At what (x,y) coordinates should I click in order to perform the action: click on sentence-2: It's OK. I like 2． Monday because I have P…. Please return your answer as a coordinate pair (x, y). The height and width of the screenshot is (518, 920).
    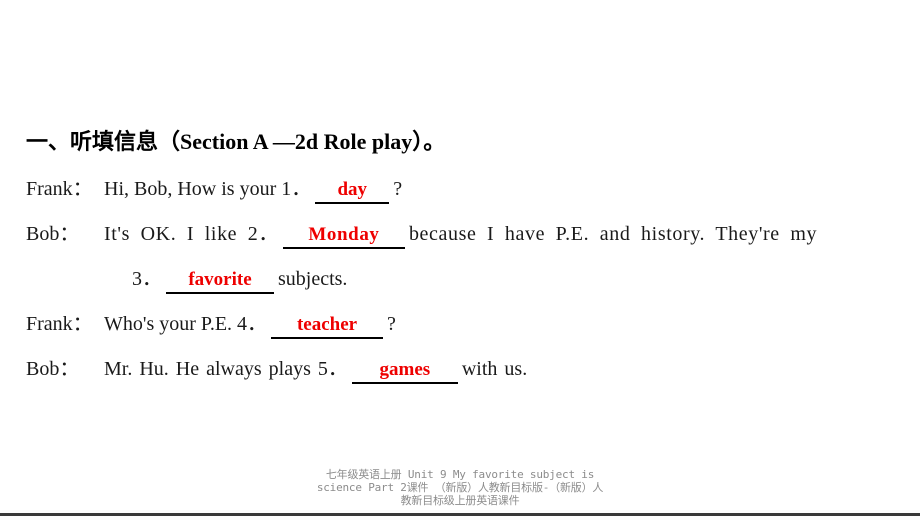
    Looking at the image, I should click on (460, 233).